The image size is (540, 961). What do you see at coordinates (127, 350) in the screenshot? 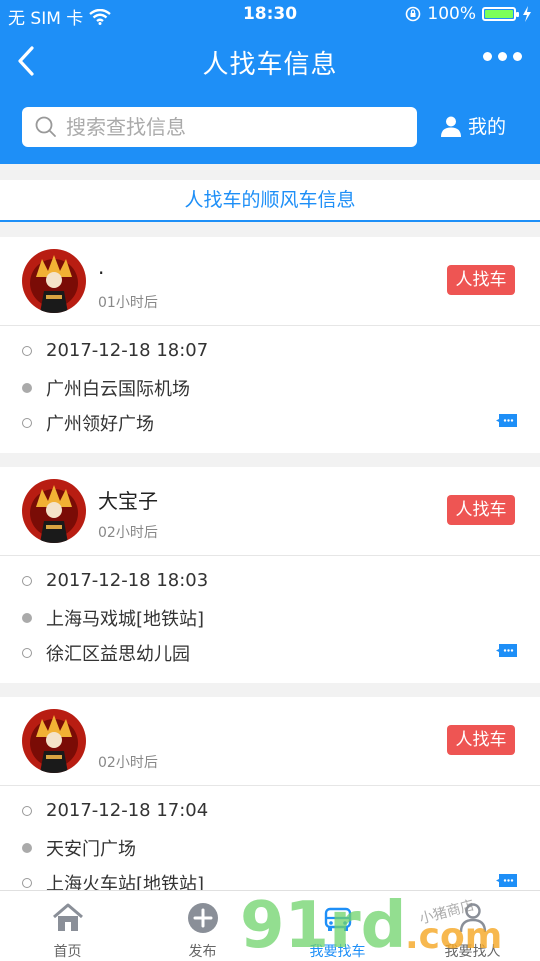
I see `departure-time: 2017-12-18 18:07` at bounding box center [127, 350].